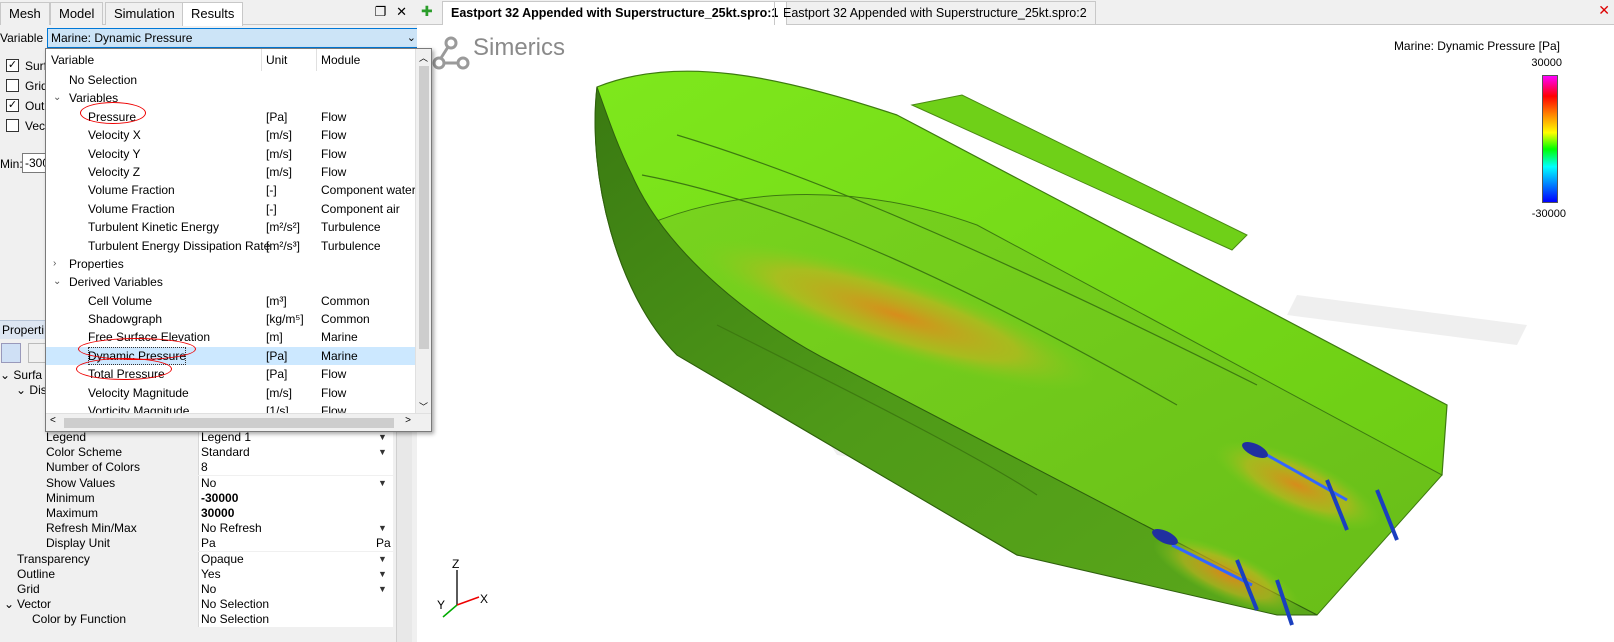 The height and width of the screenshot is (642, 1614). I want to click on property-value: 30000, so click(295, 513).